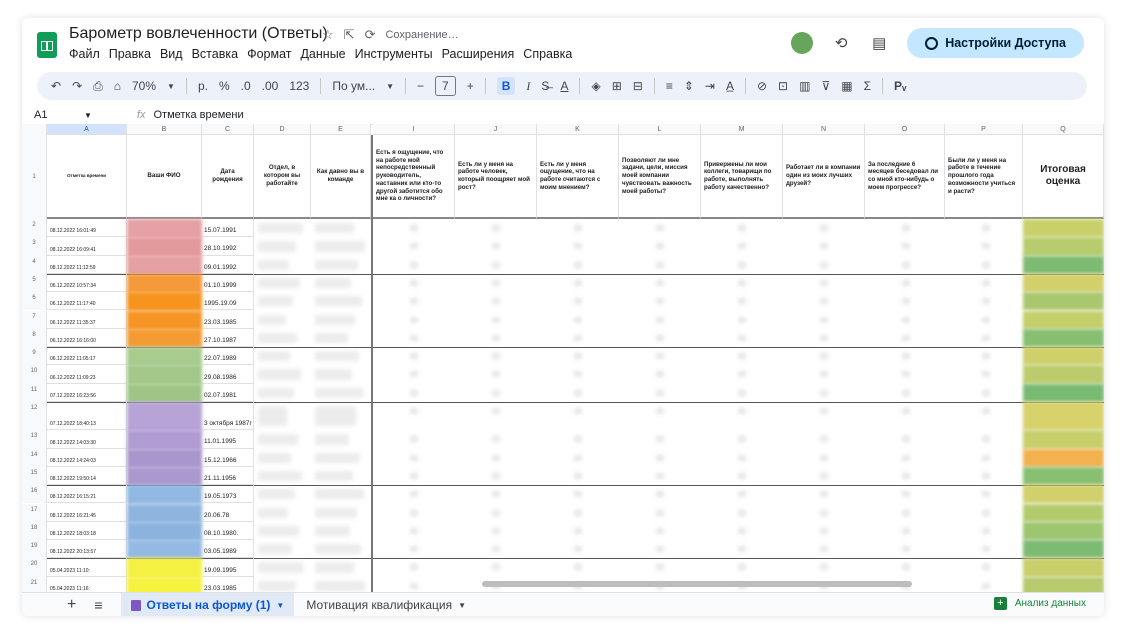  Describe the element at coordinates (87, 374) in the screenshot. I see `timestamp-cell: 06.12.2022 11:09:23` at that location.